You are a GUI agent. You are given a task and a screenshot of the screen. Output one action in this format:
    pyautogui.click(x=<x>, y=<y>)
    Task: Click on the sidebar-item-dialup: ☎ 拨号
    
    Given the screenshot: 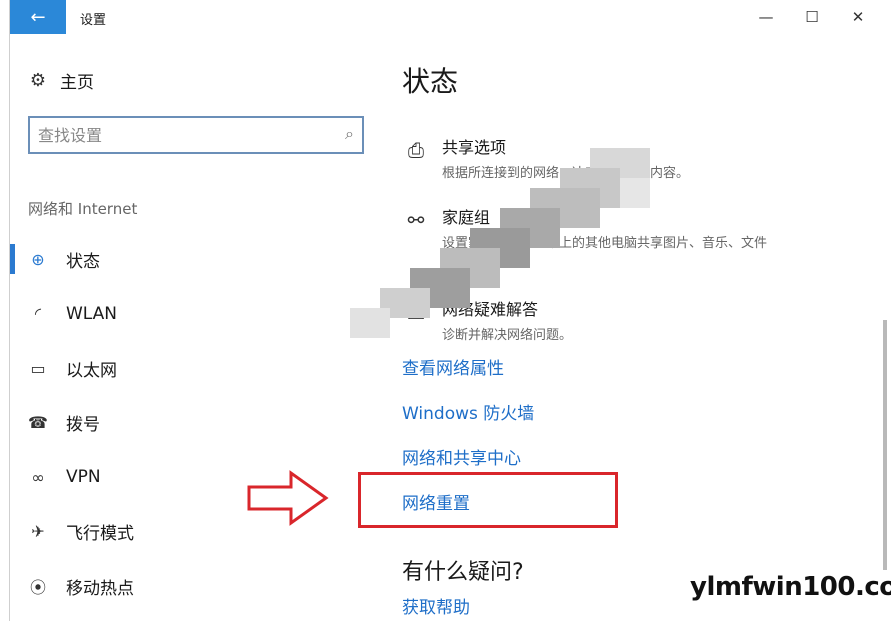 What is the action you would take?
    pyautogui.click(x=195, y=423)
    